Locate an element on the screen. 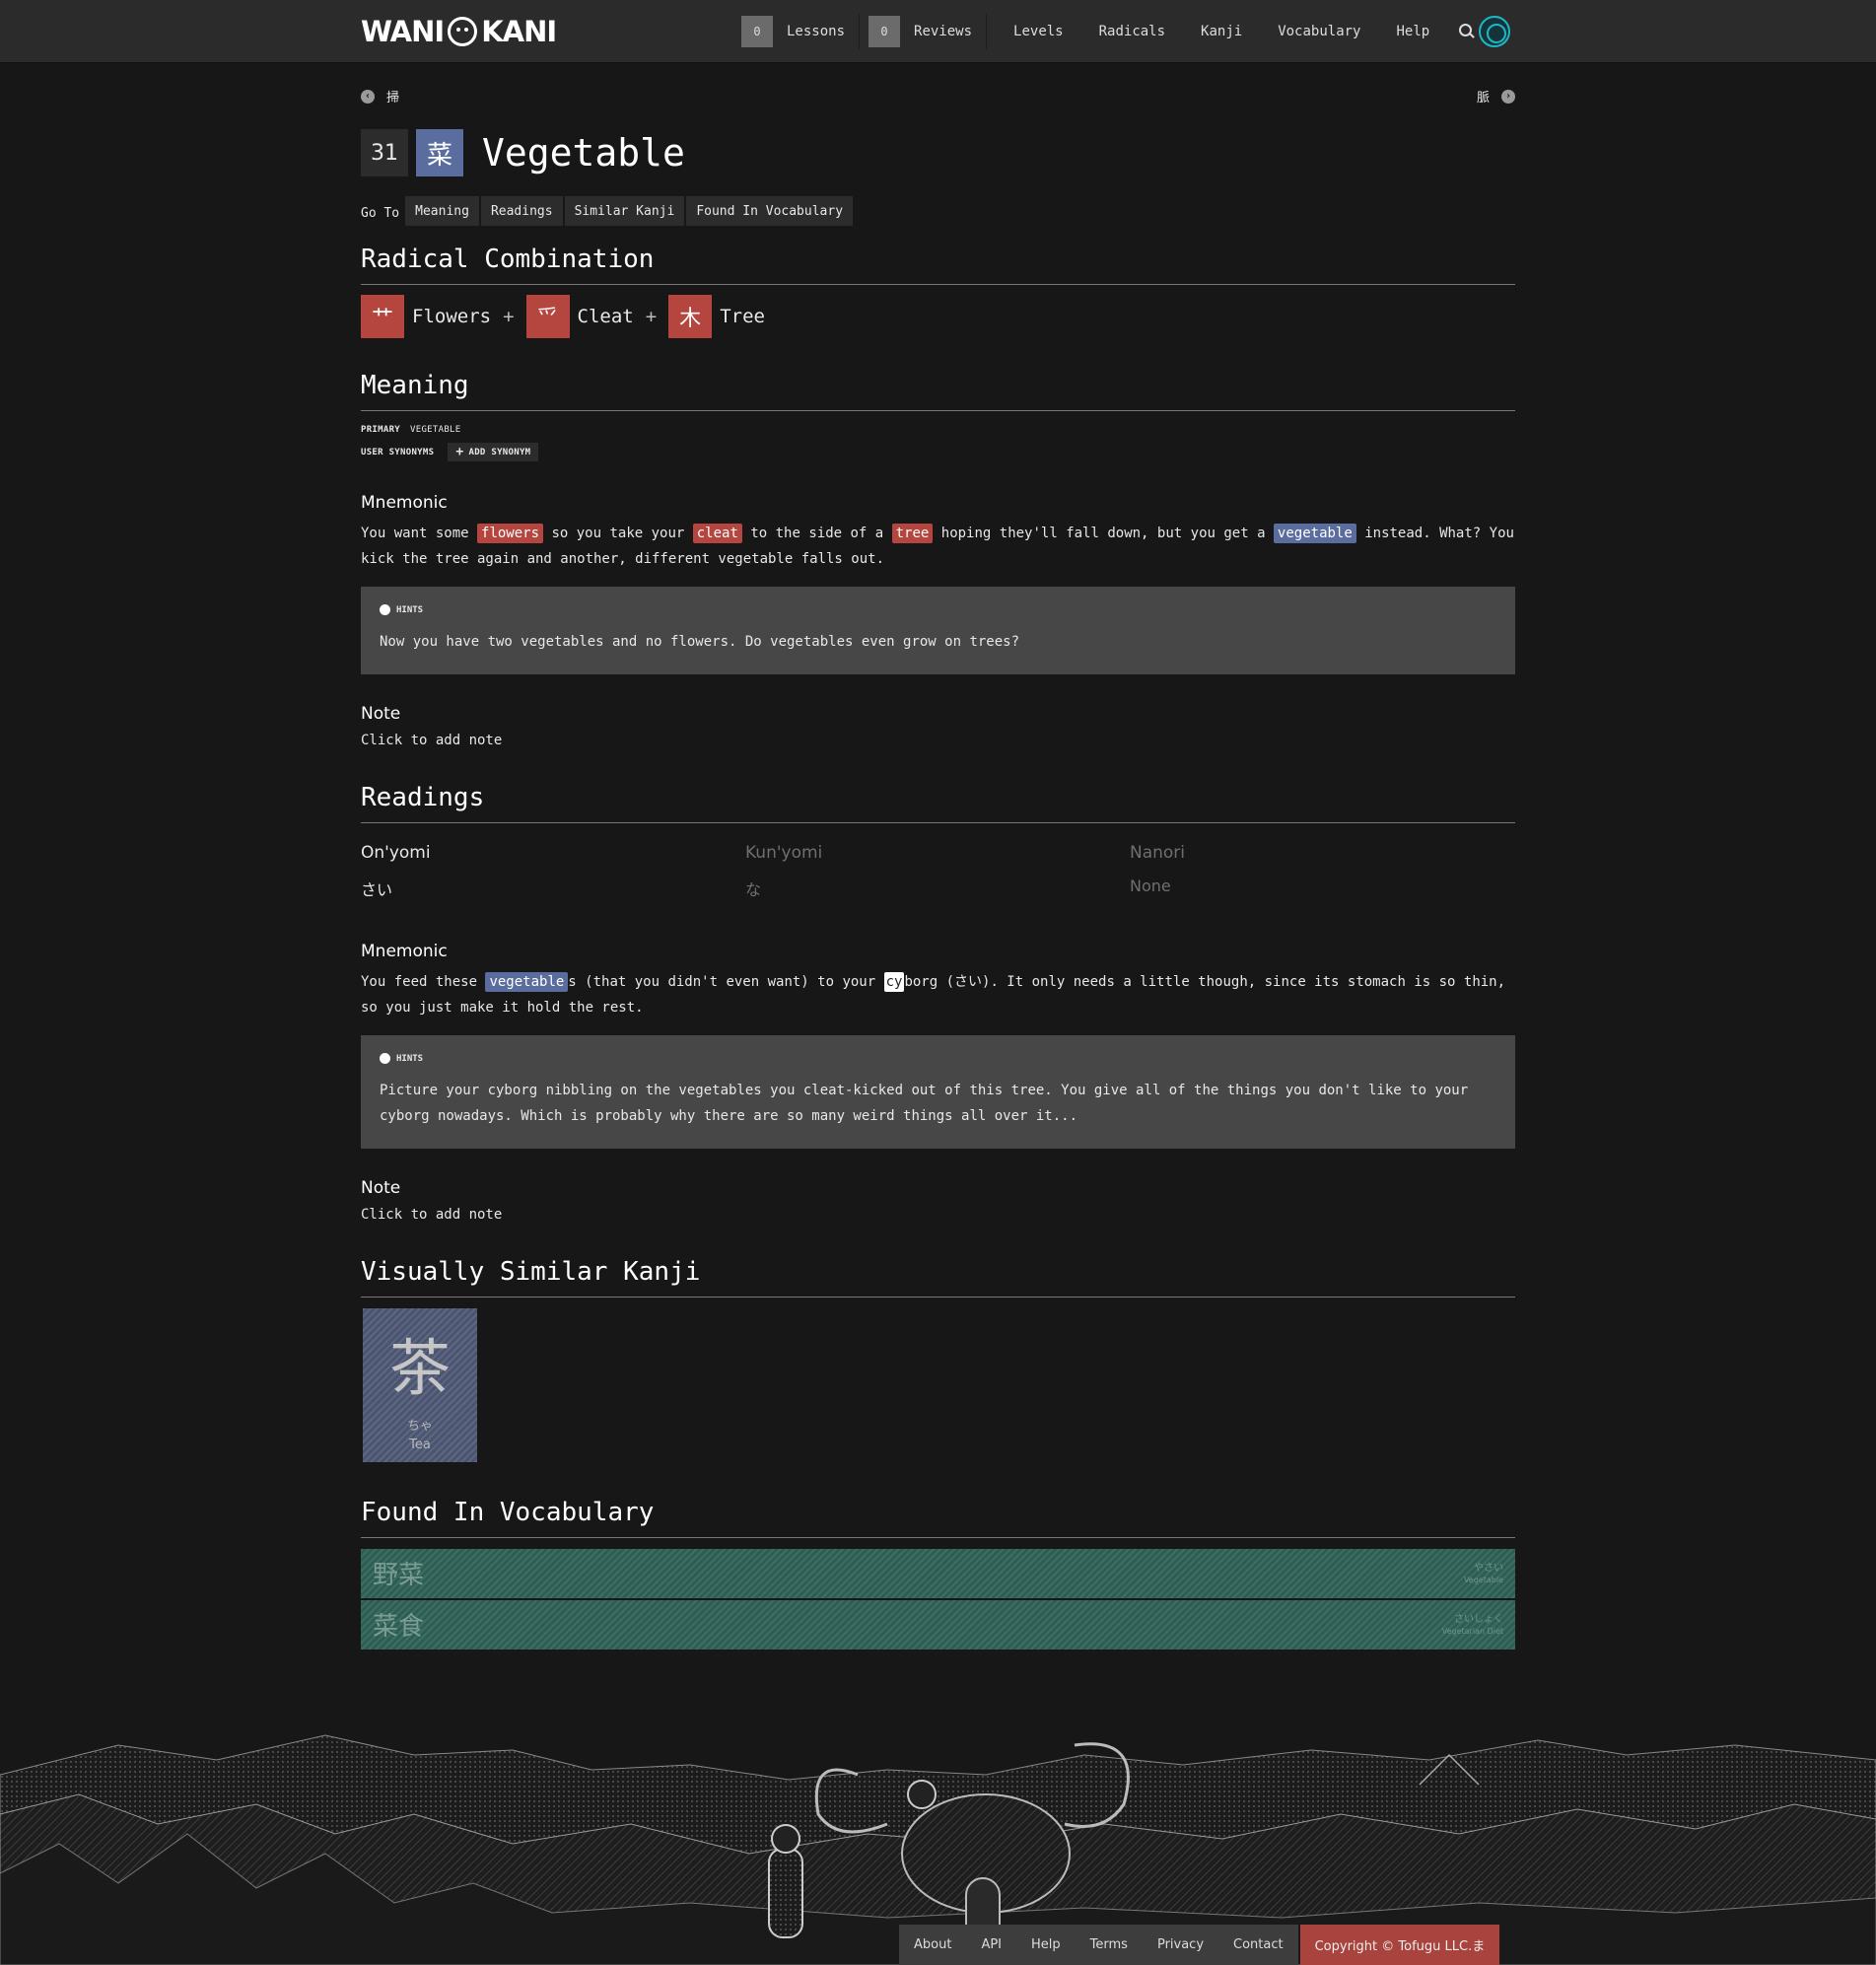  copyright-notice: Copyright © Tofugu LLC.ま is located at coordinates (1399, 1945).